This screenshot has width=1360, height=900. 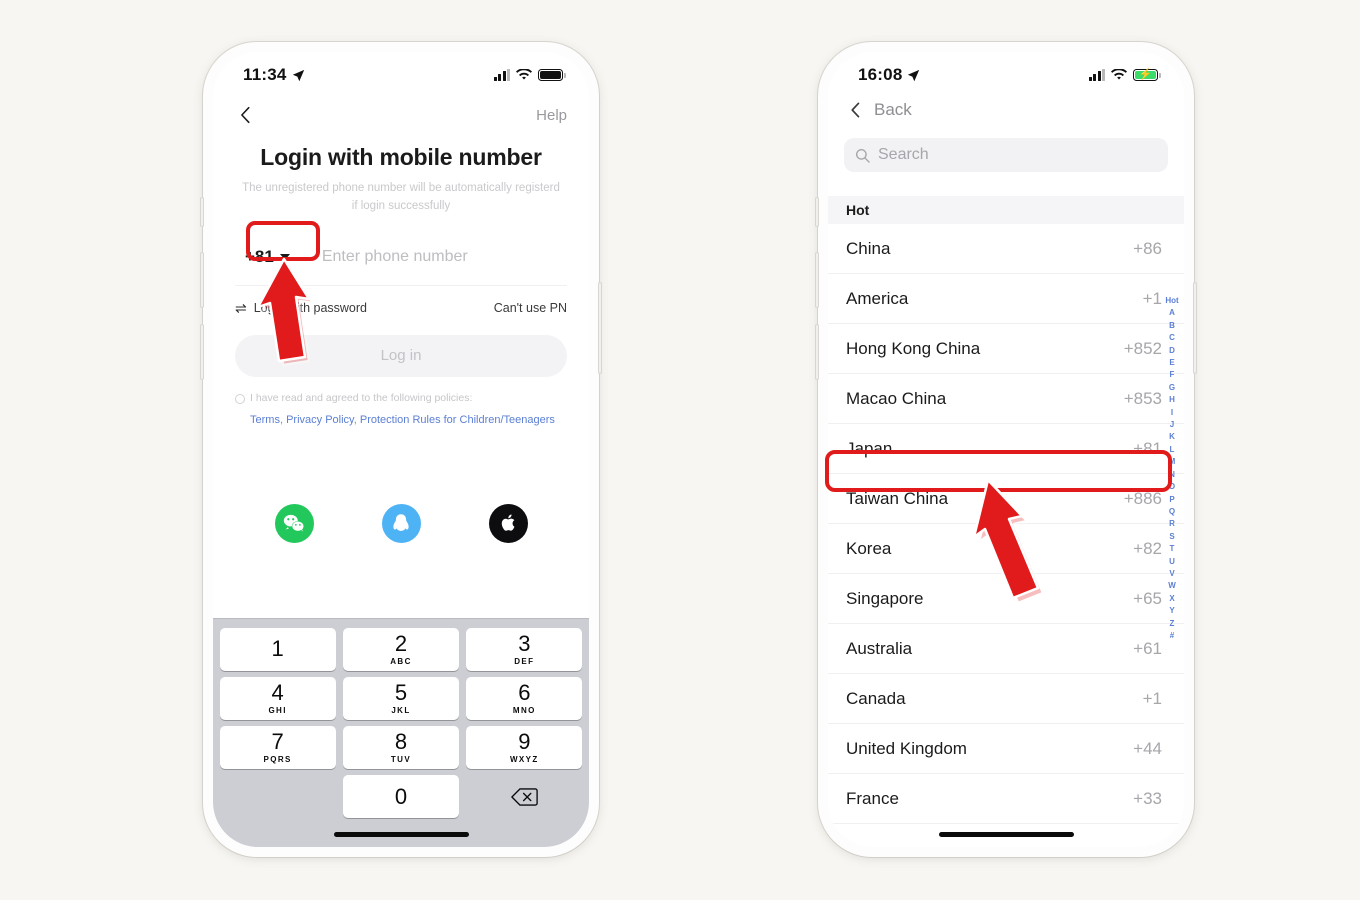 I want to click on right-nav-bar: Back, so click(x=1006, y=113).